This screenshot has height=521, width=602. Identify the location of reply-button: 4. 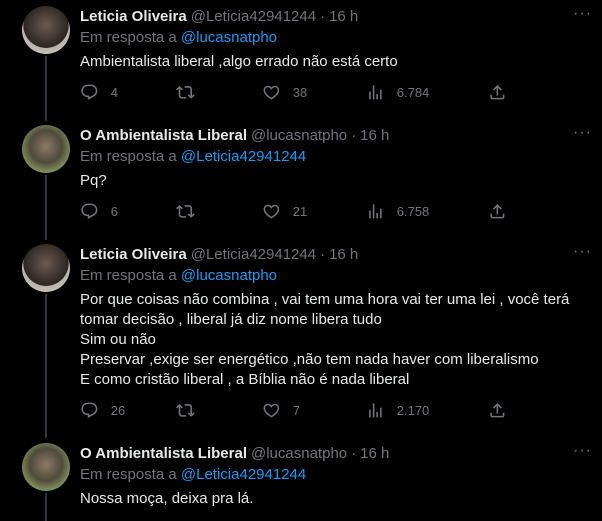
(99, 92).